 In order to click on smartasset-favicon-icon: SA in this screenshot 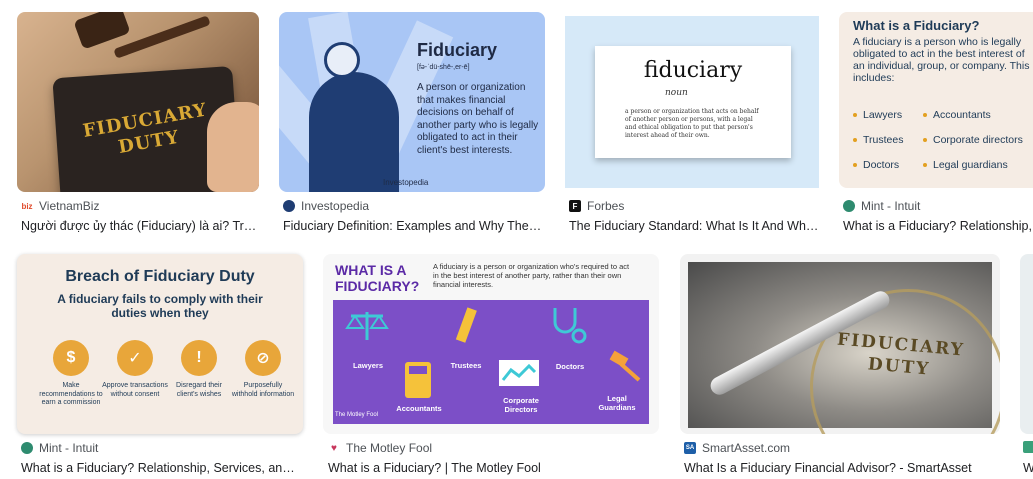, I will do `click(690, 448)`.